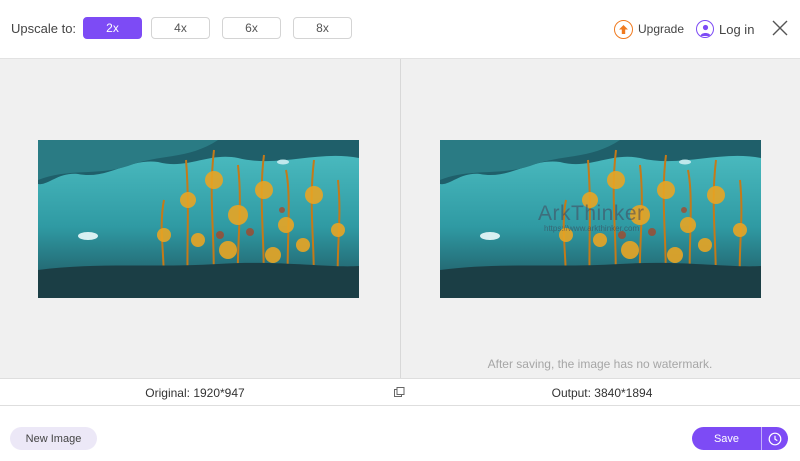 The image size is (800, 461). Describe the element at coordinates (198, 219) in the screenshot. I see `original-image` at that location.